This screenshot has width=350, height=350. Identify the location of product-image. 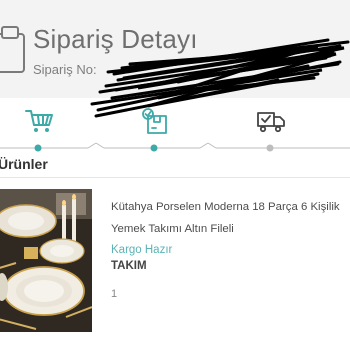
(46, 260).